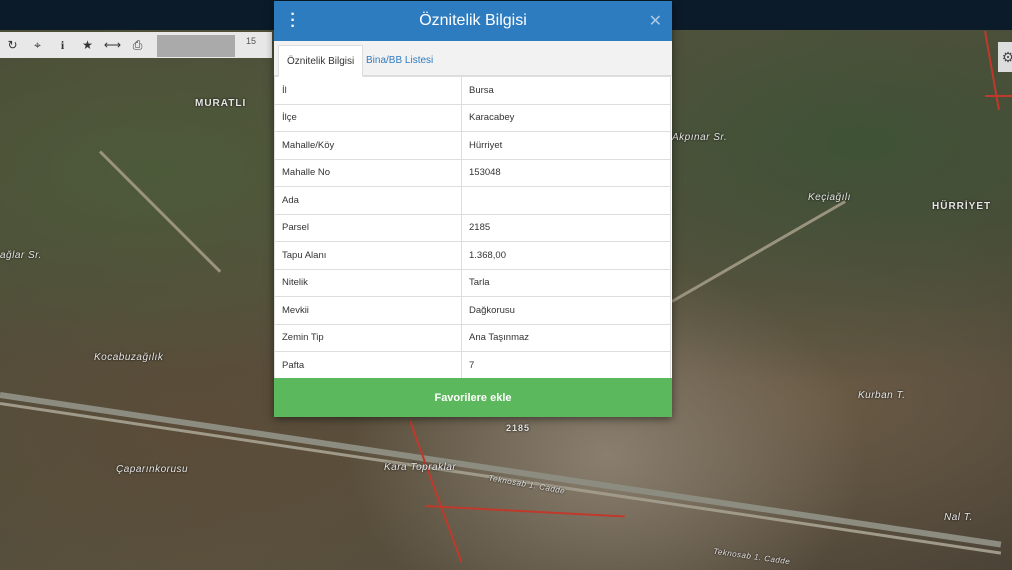 The height and width of the screenshot is (570, 1012). I want to click on table-row: Mevkii Dağkorusu, so click(472, 310).